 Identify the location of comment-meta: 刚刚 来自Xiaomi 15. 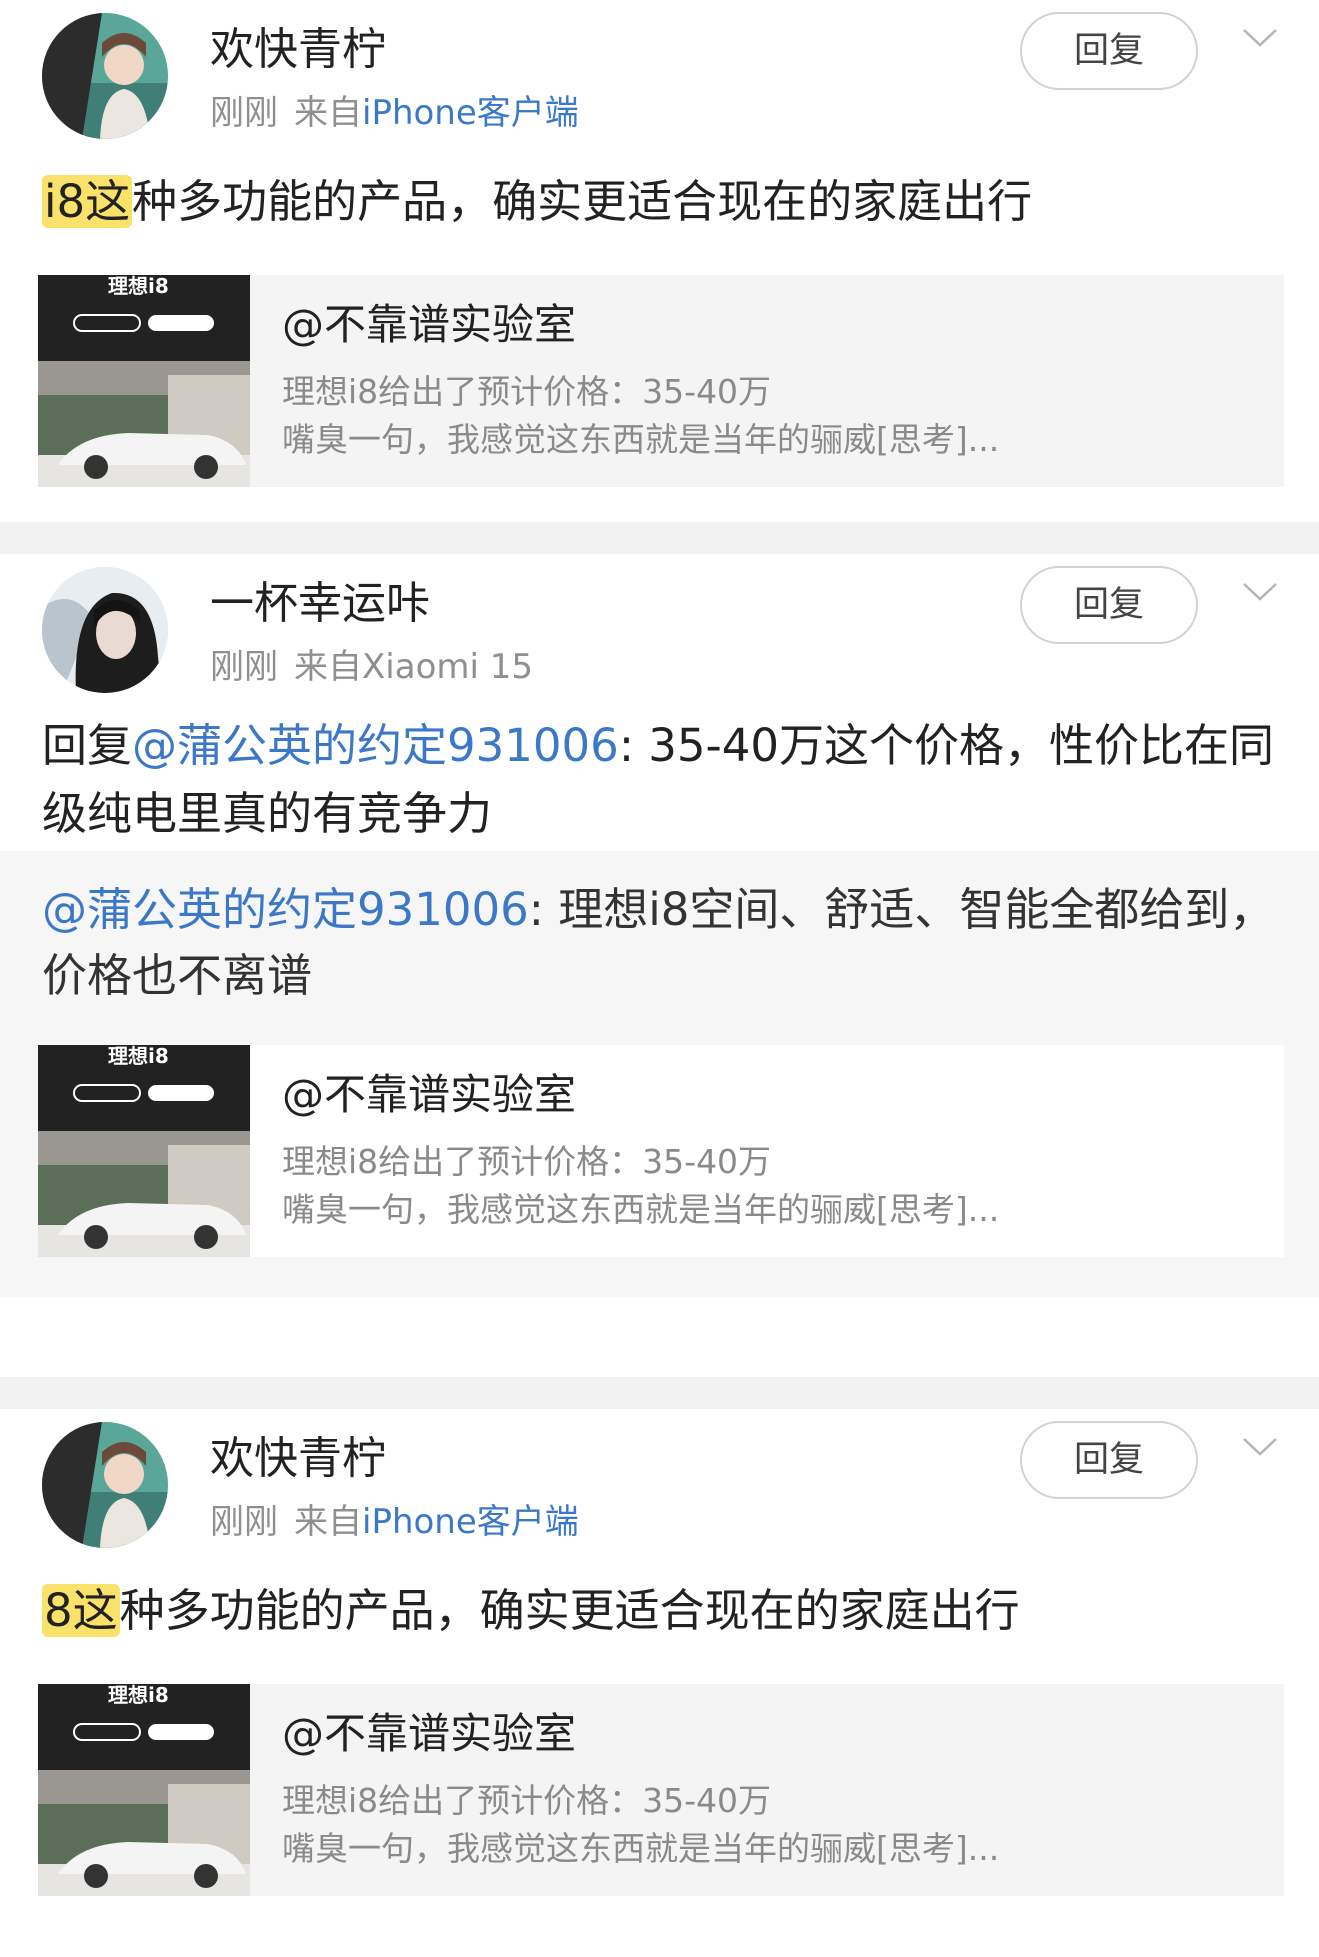
(371, 667).